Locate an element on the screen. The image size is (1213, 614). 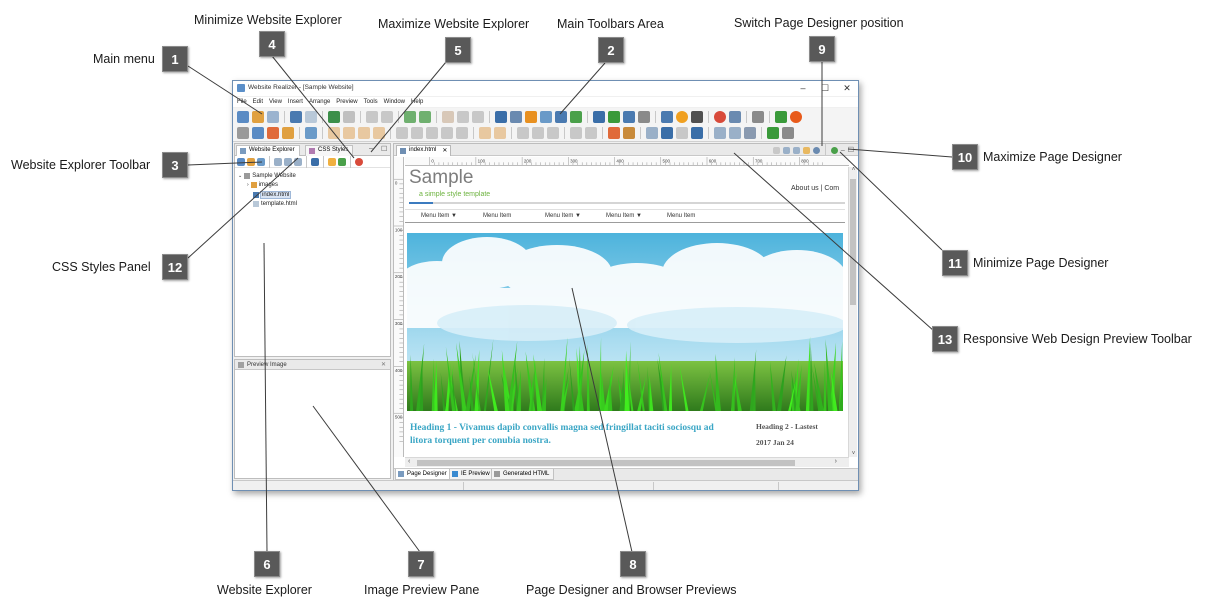
publish-icon is located at coordinates (334, 117).